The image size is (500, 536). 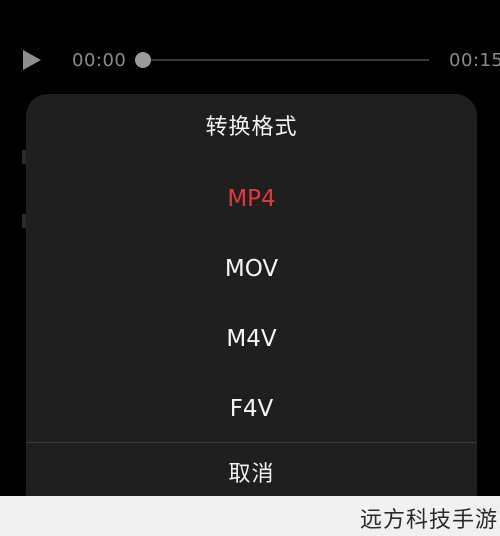 I want to click on play-icon, so click(x=32, y=60).